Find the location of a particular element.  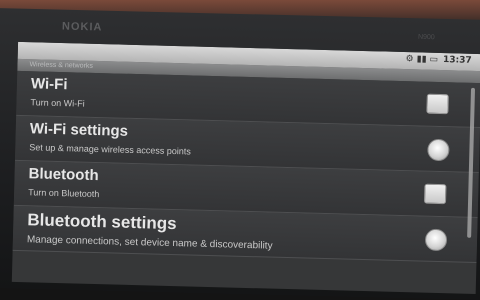

setting-title: Bluetooth is located at coordinates (63, 175).